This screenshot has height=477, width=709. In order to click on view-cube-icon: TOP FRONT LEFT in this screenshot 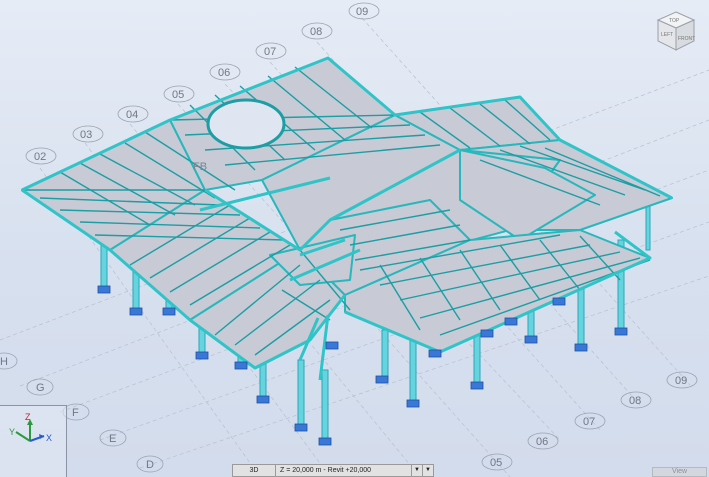, I will do `click(676, 32)`.